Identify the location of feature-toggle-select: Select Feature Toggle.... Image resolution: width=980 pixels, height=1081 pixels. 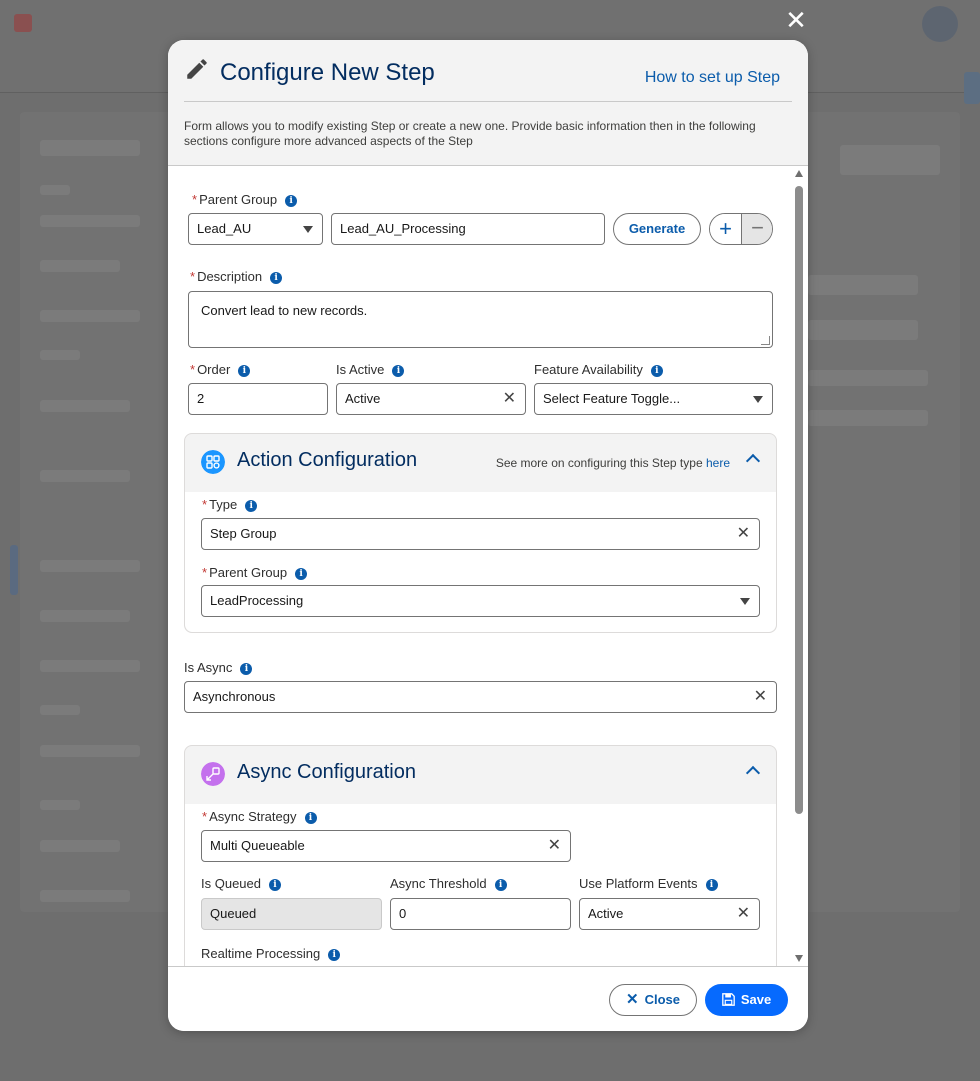
(653, 399).